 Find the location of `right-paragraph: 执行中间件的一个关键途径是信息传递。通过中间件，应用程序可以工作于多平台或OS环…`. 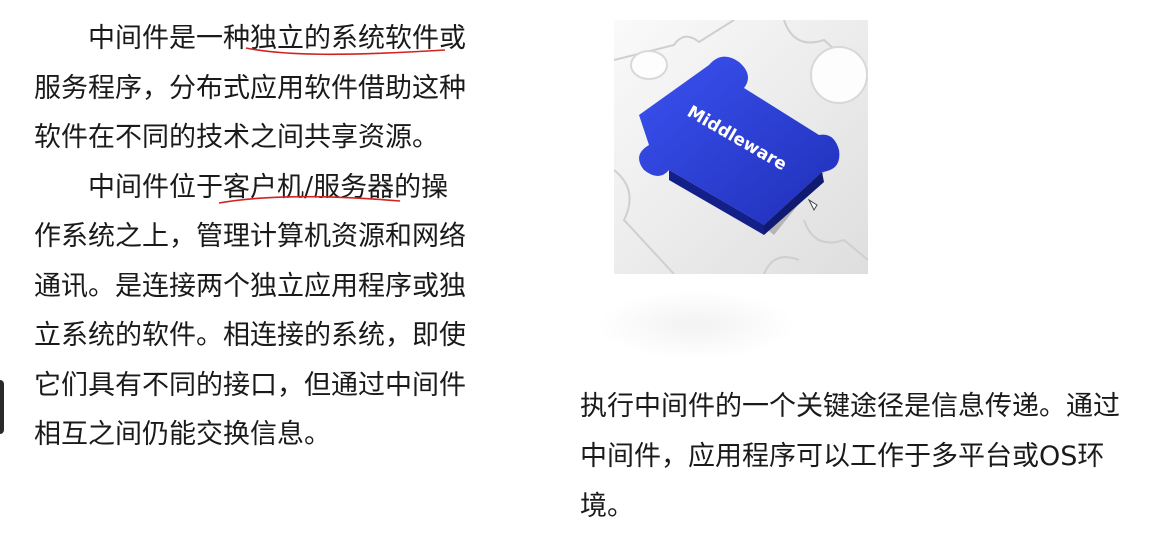

right-paragraph: 执行中间件的一个关键途径是信息传递。通过中间件，应用程序可以工作于多平台或OS环… is located at coordinates (850, 457).